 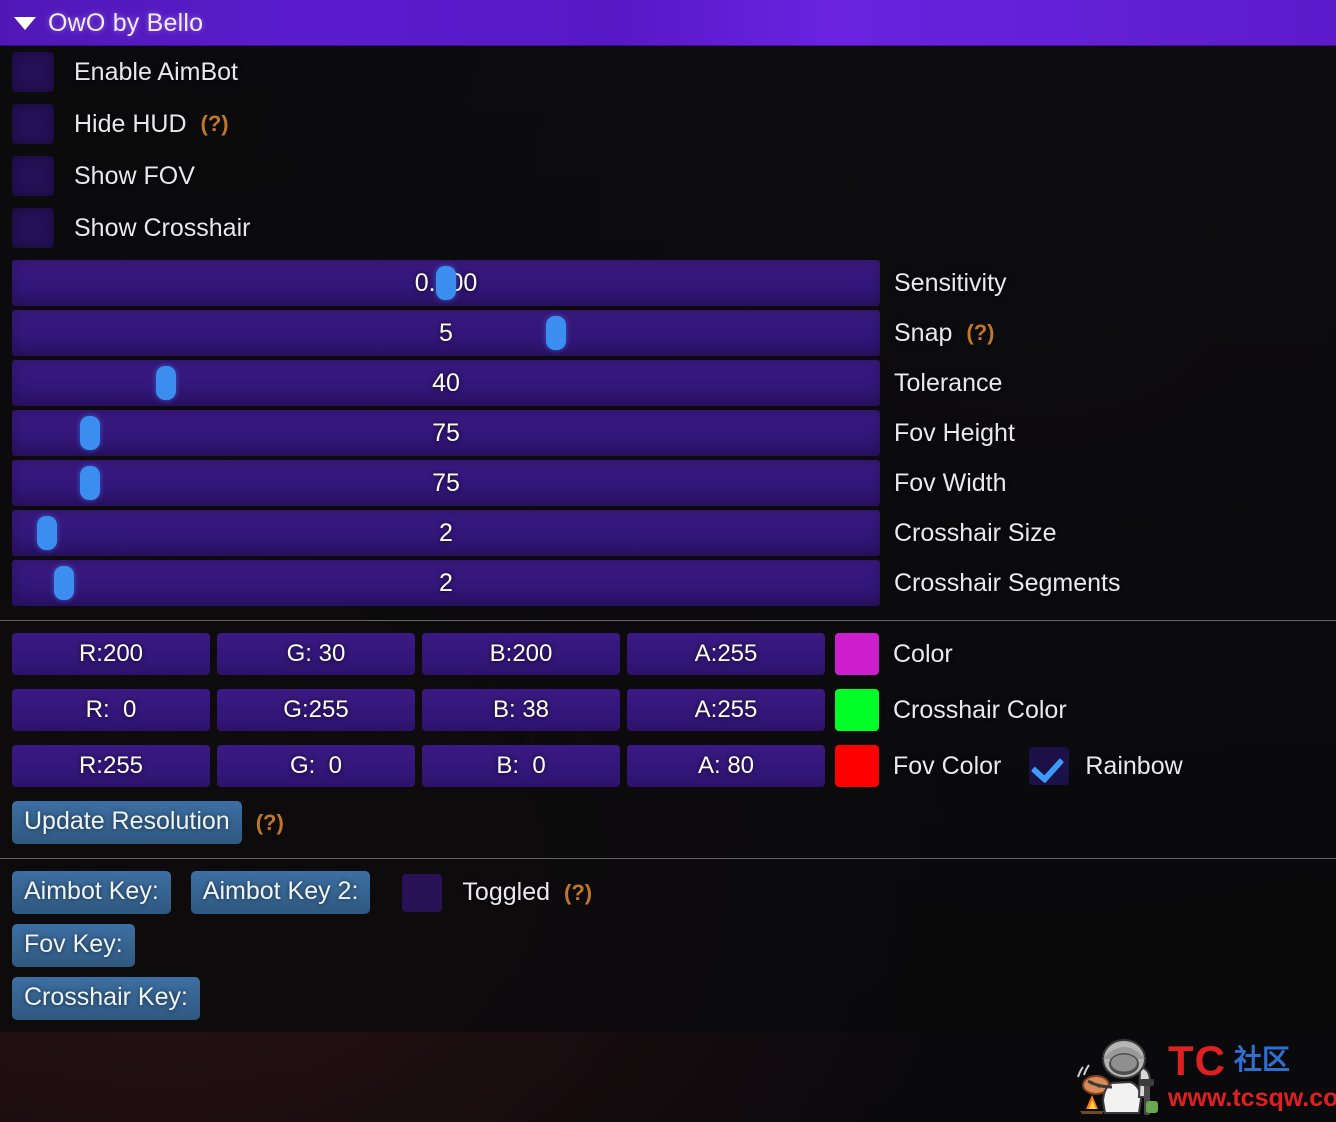 I want to click on slider-handle-crosshair-size, so click(x=47, y=533).